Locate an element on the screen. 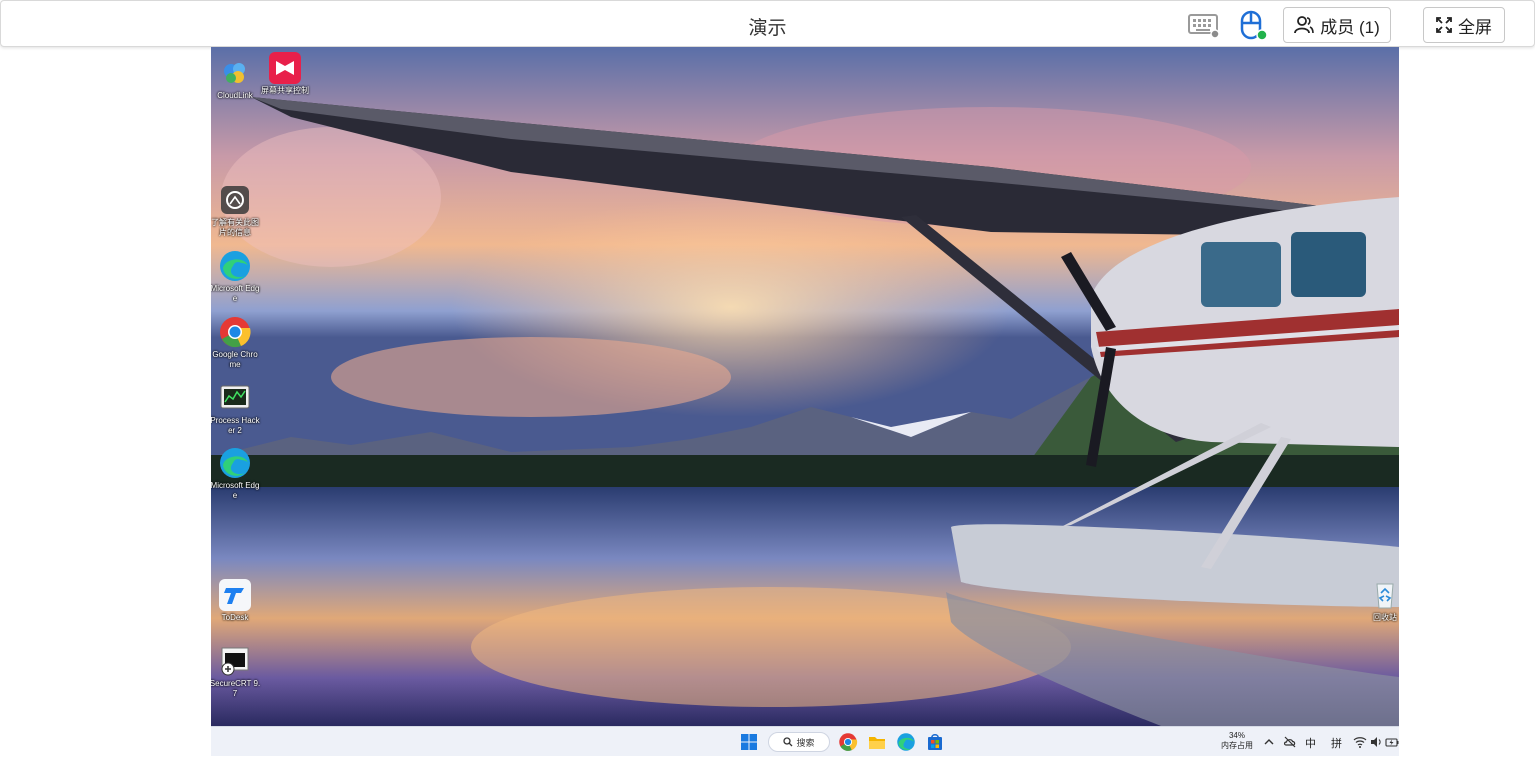 The width and height of the screenshot is (1535, 757). taskbar-edge is located at coordinates (906, 742).